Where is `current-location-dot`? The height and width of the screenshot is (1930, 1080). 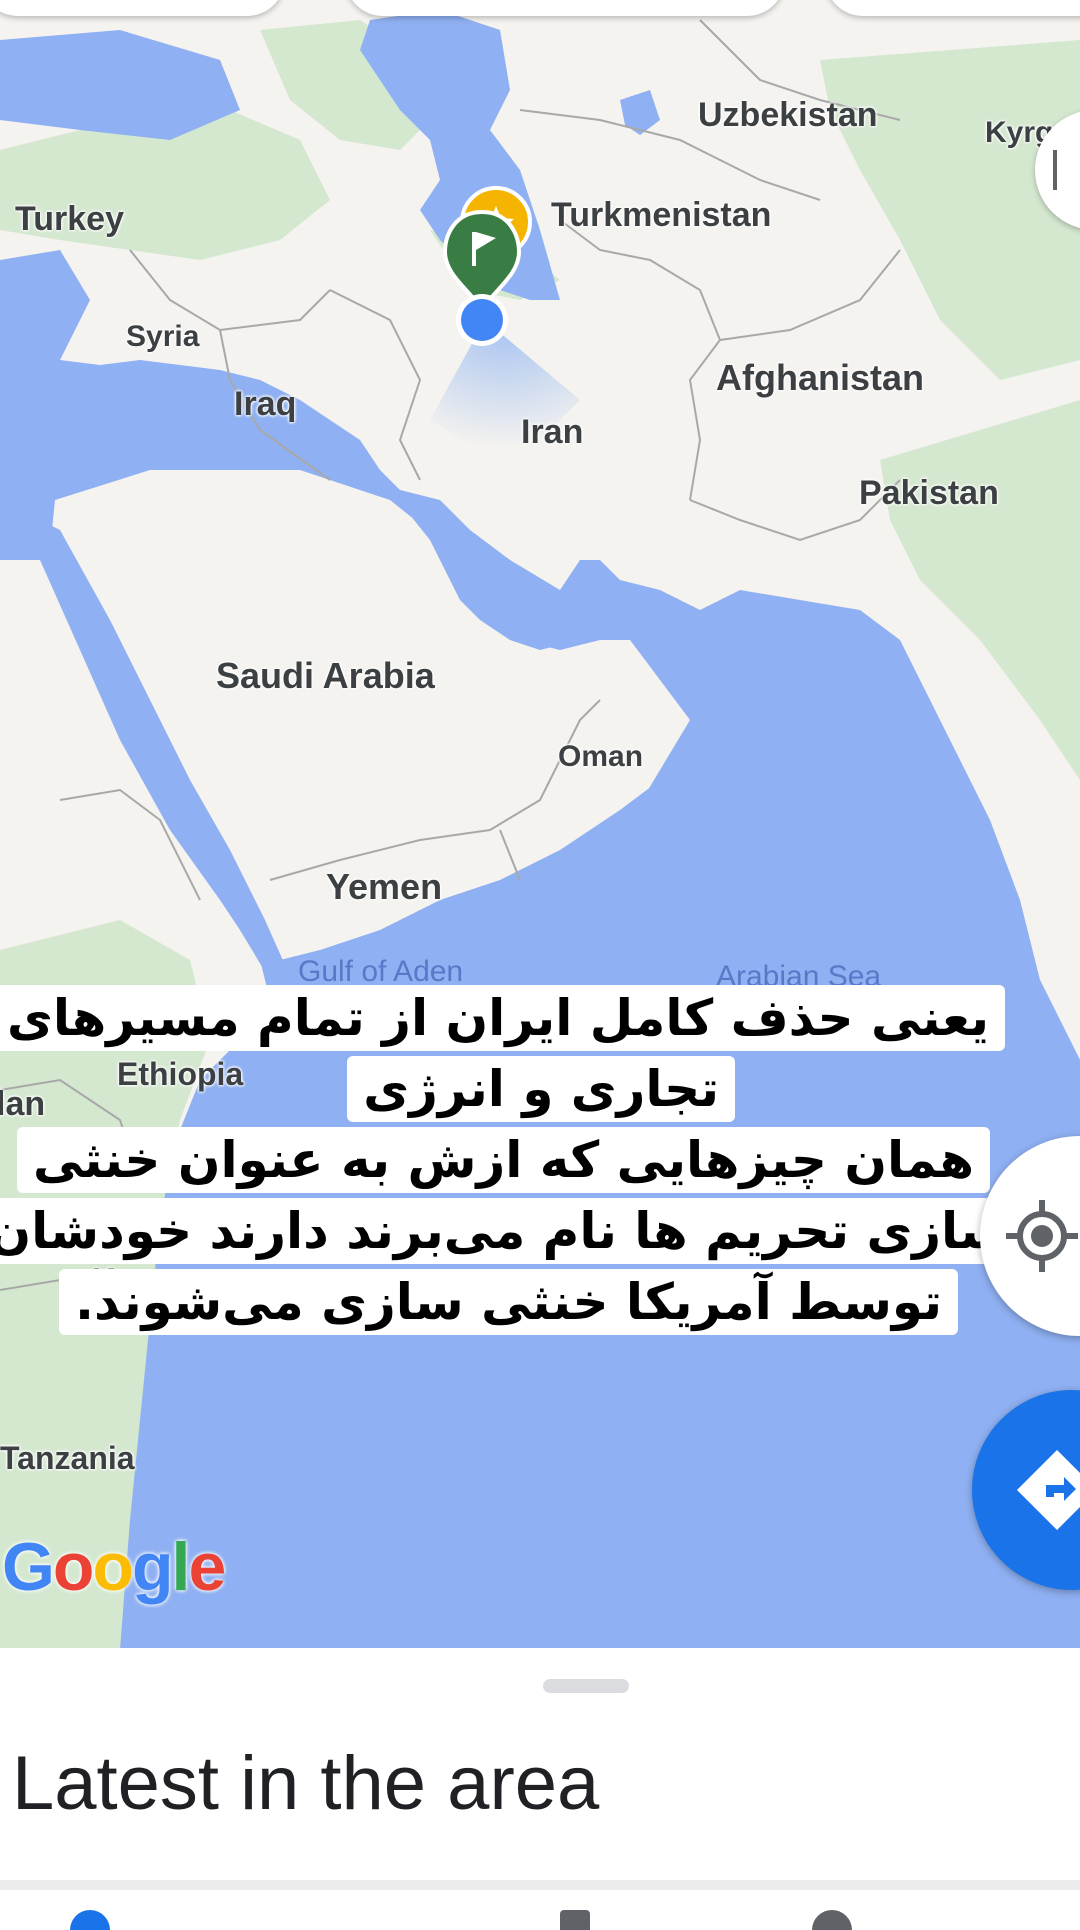 current-location-dot is located at coordinates (482, 320).